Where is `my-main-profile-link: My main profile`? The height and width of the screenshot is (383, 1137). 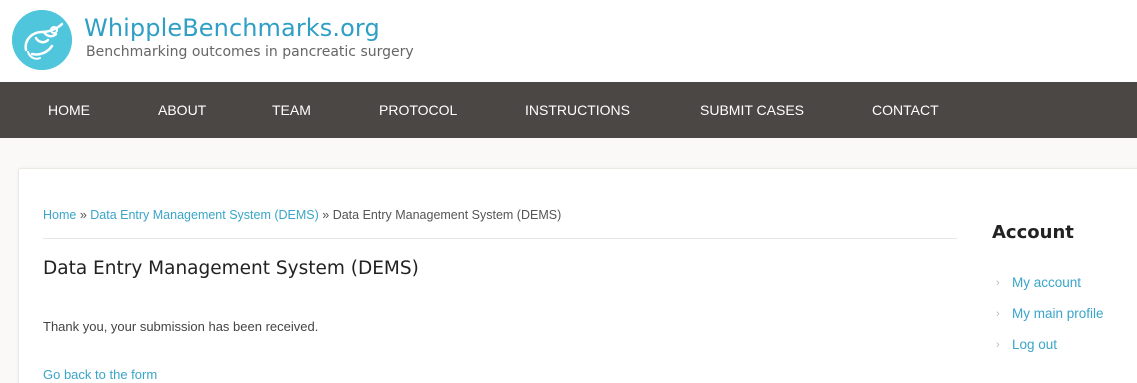 my-main-profile-link: My main profile is located at coordinates (1058, 314).